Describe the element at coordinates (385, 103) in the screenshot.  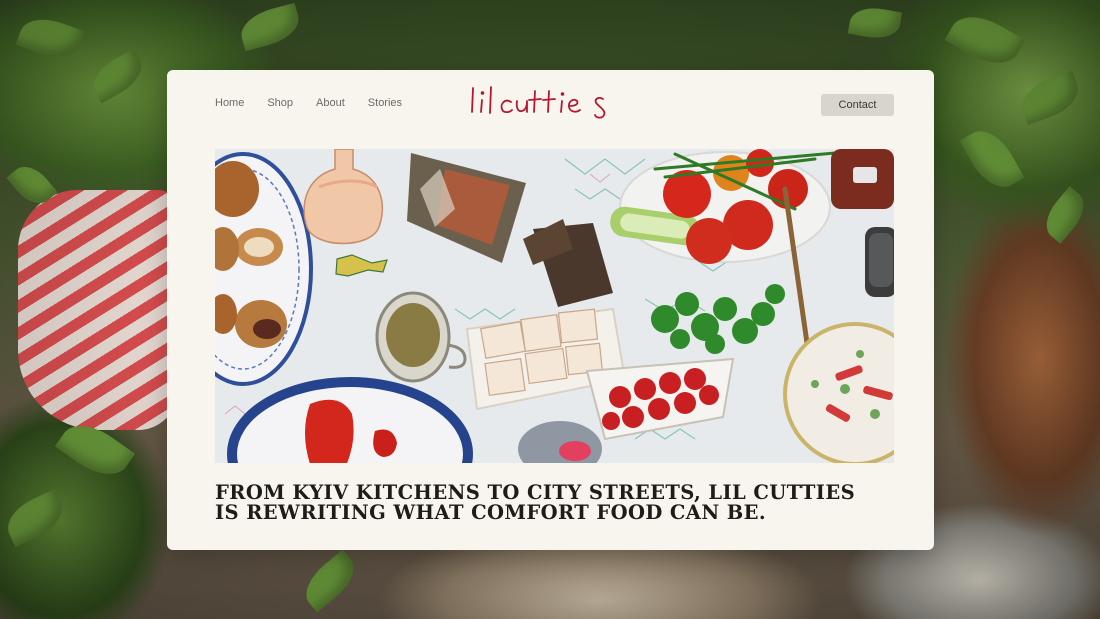
I see `nav-stories-link: Stories` at that location.